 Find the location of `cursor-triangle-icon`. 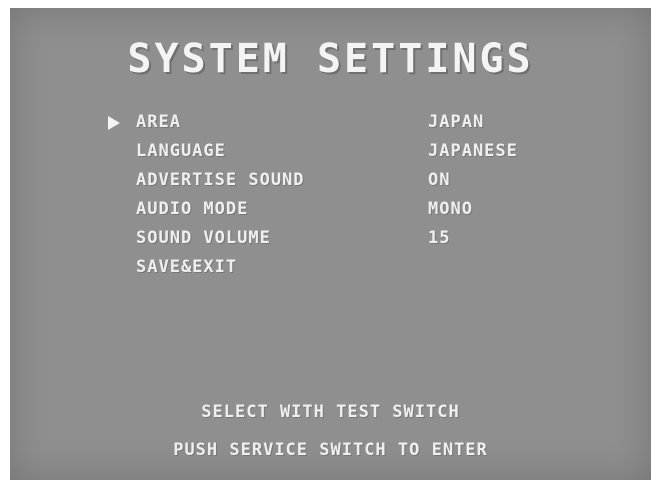

cursor-triangle-icon is located at coordinates (114, 123).